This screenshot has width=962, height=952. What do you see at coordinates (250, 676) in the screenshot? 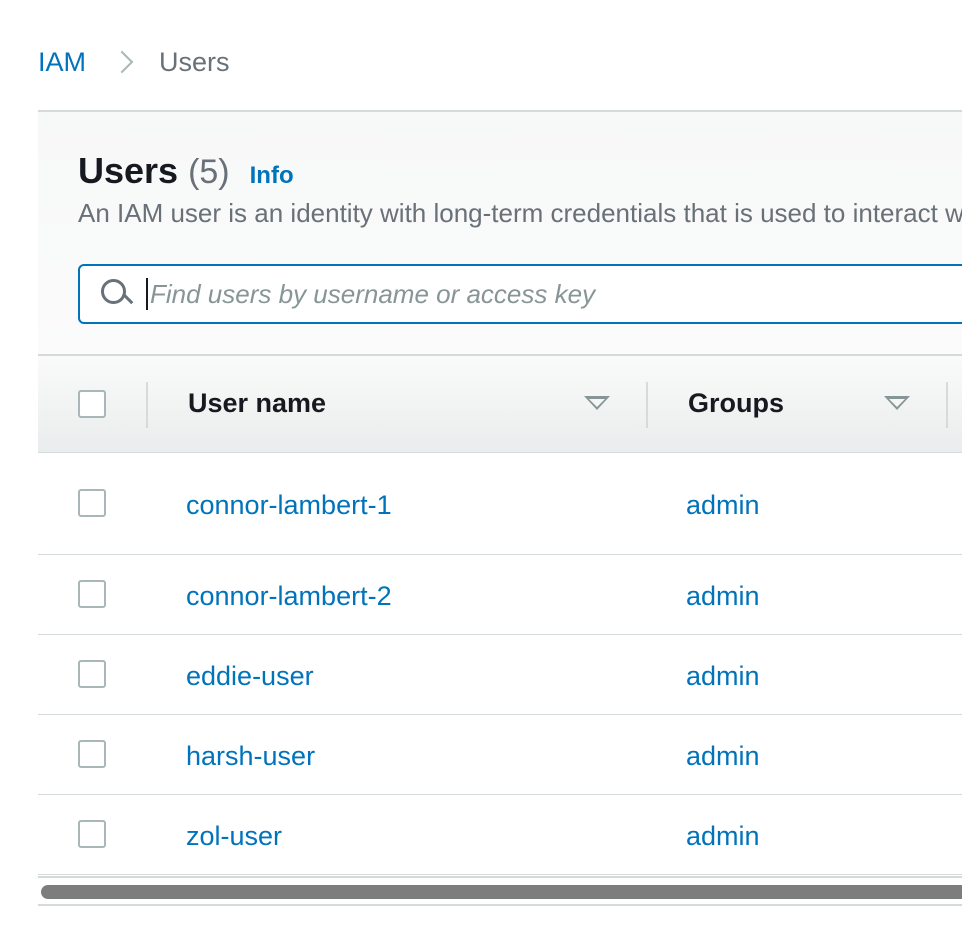
I see `user-name-link: eddie-user` at bounding box center [250, 676].